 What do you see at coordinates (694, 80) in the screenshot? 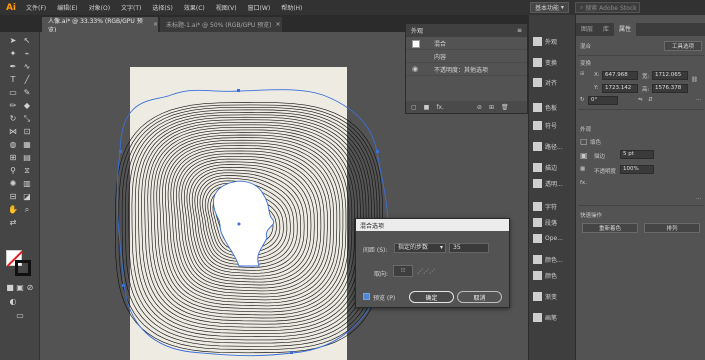
I see `constrain-proportions-icon: ⛓` at bounding box center [694, 80].